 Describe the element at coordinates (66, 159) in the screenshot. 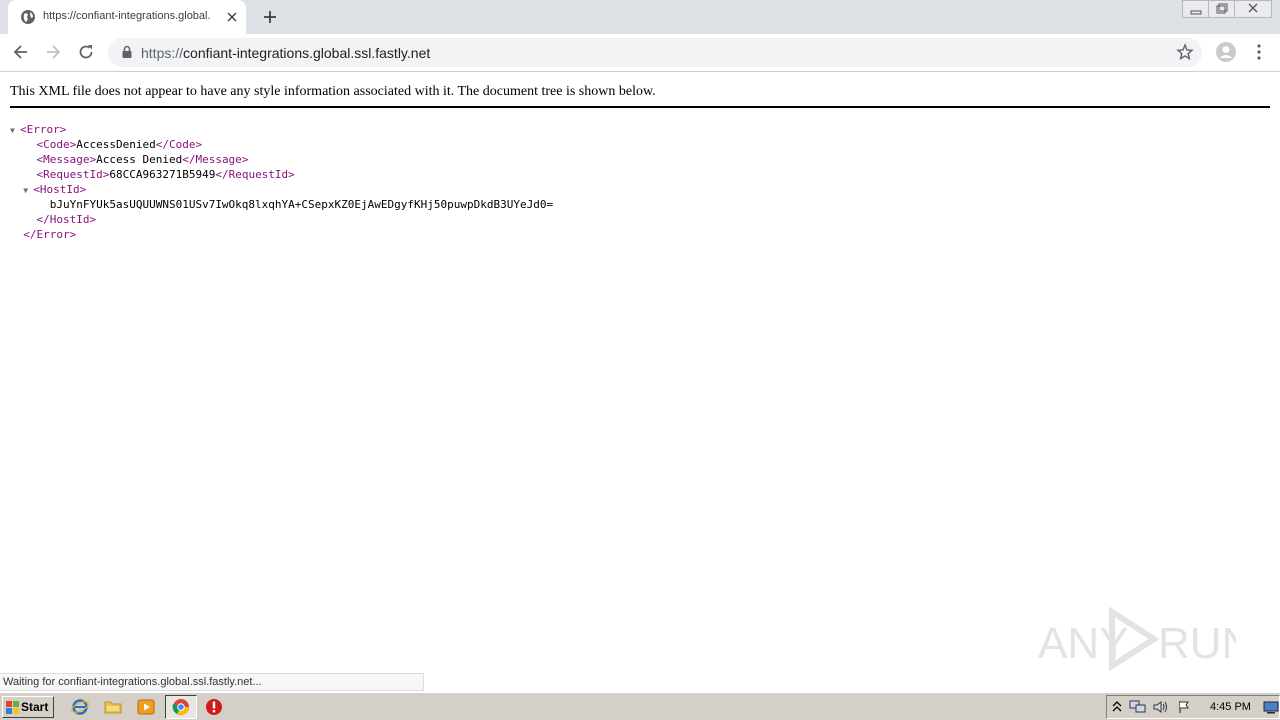

I see `message-open-tag: <Message>` at that location.